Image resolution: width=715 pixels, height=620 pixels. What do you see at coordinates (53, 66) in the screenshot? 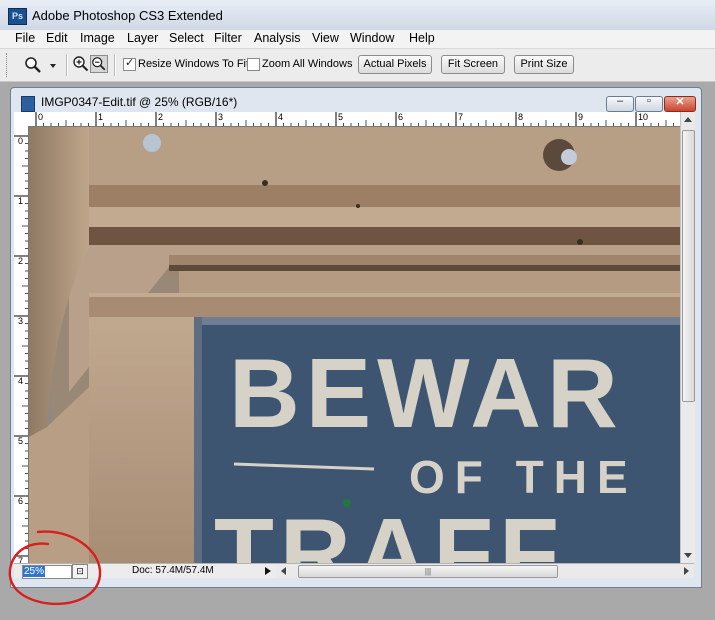
I see `tool-preset-dropdown-icon` at bounding box center [53, 66].